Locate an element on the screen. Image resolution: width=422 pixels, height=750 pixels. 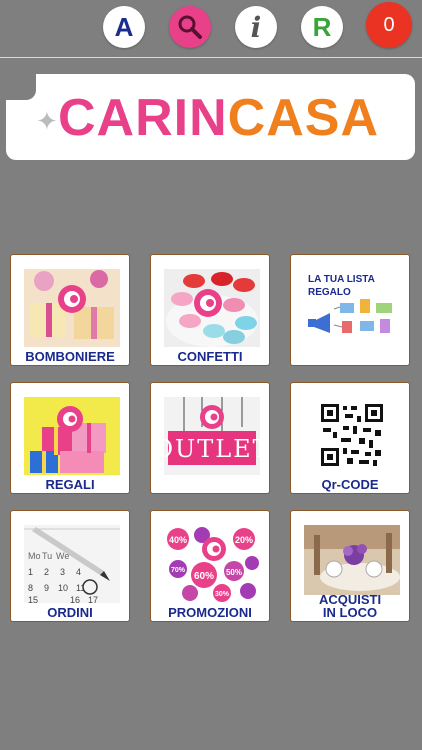
tile-qr-code: Qr-CODE is located at coordinates (350, 438).